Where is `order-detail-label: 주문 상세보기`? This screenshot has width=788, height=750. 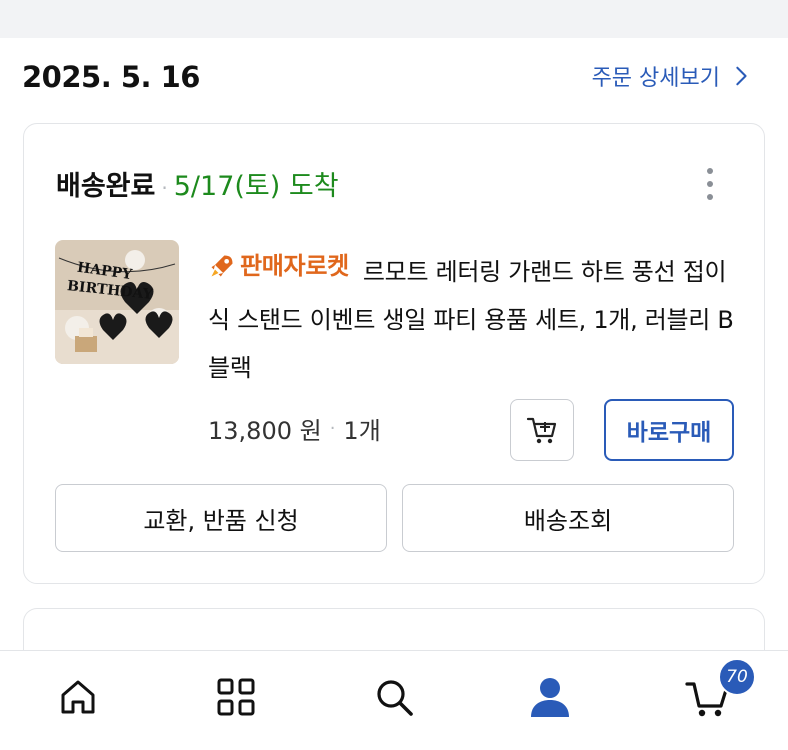 order-detail-label: 주문 상세보기 is located at coordinates (655, 78).